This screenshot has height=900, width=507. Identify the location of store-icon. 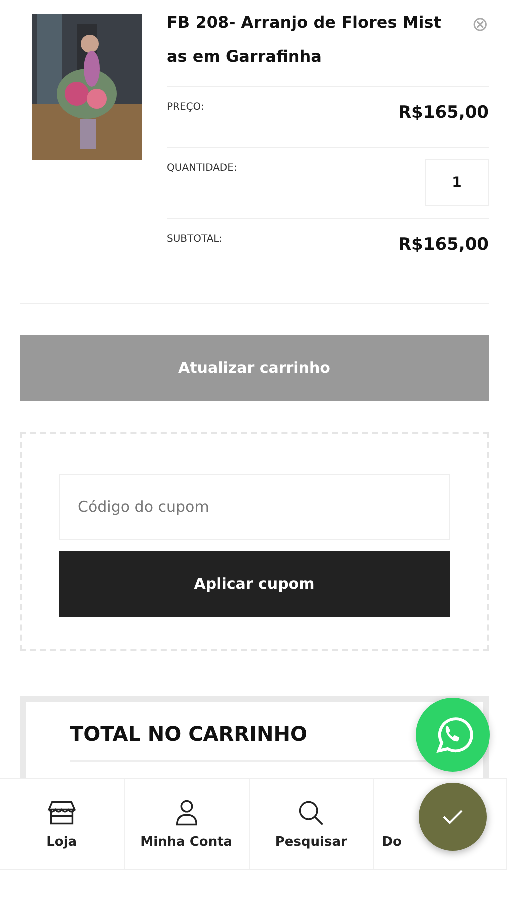
(61, 812).